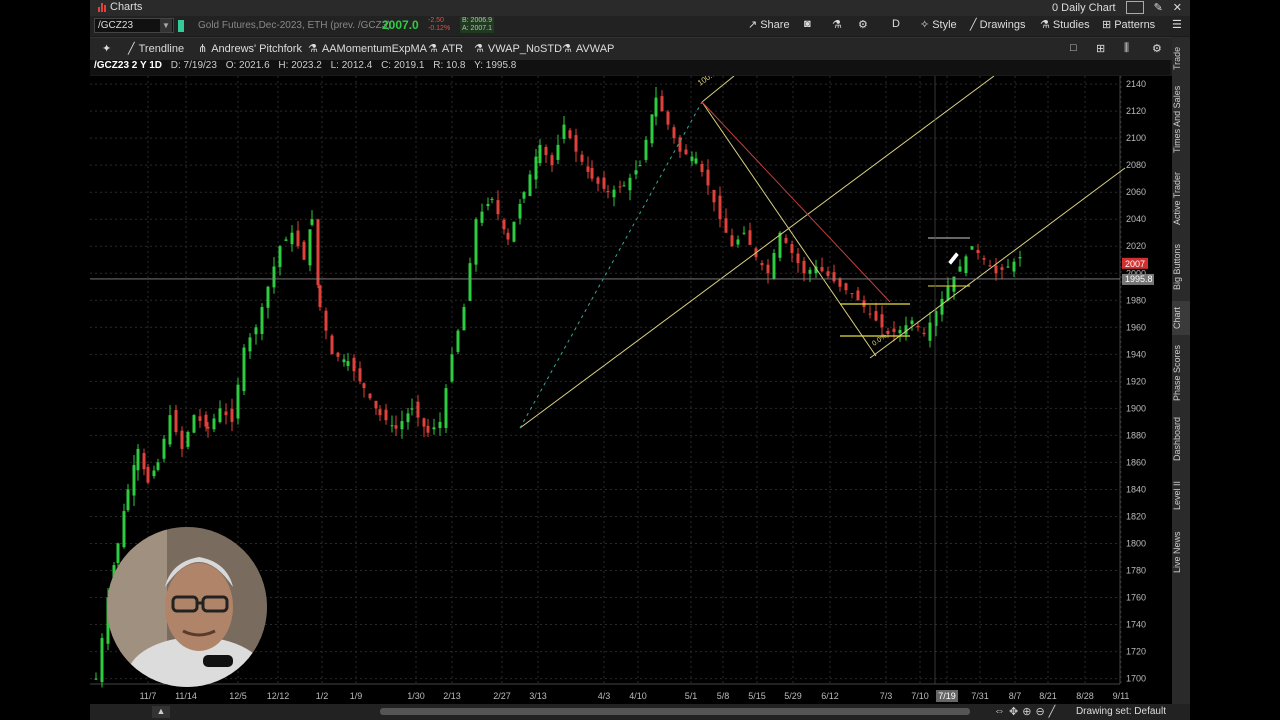 The height and width of the screenshot is (720, 1280). Describe the element at coordinates (1181, 373) in the screenshot. I see `tab-phase-scores: Phase Scores` at that location.